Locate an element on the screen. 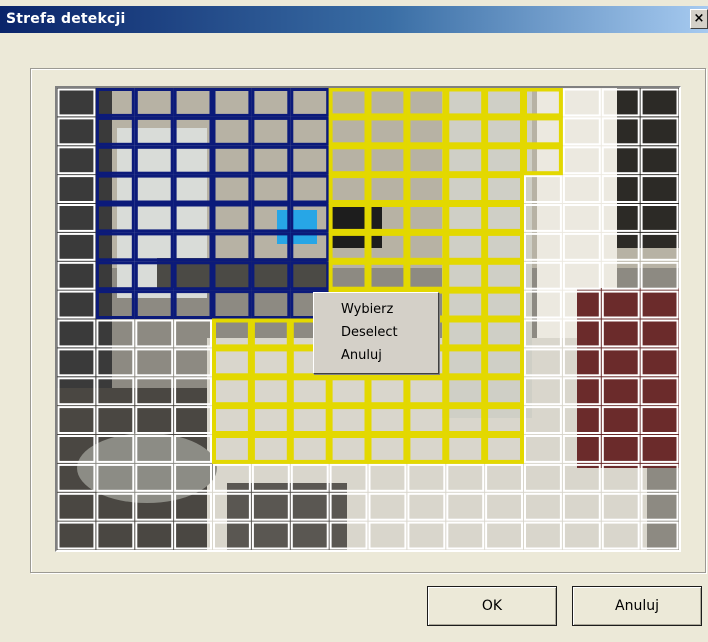 This screenshot has height=642, width=708. context-menu: Wybierz Deselect Anuluj is located at coordinates (376, 333).